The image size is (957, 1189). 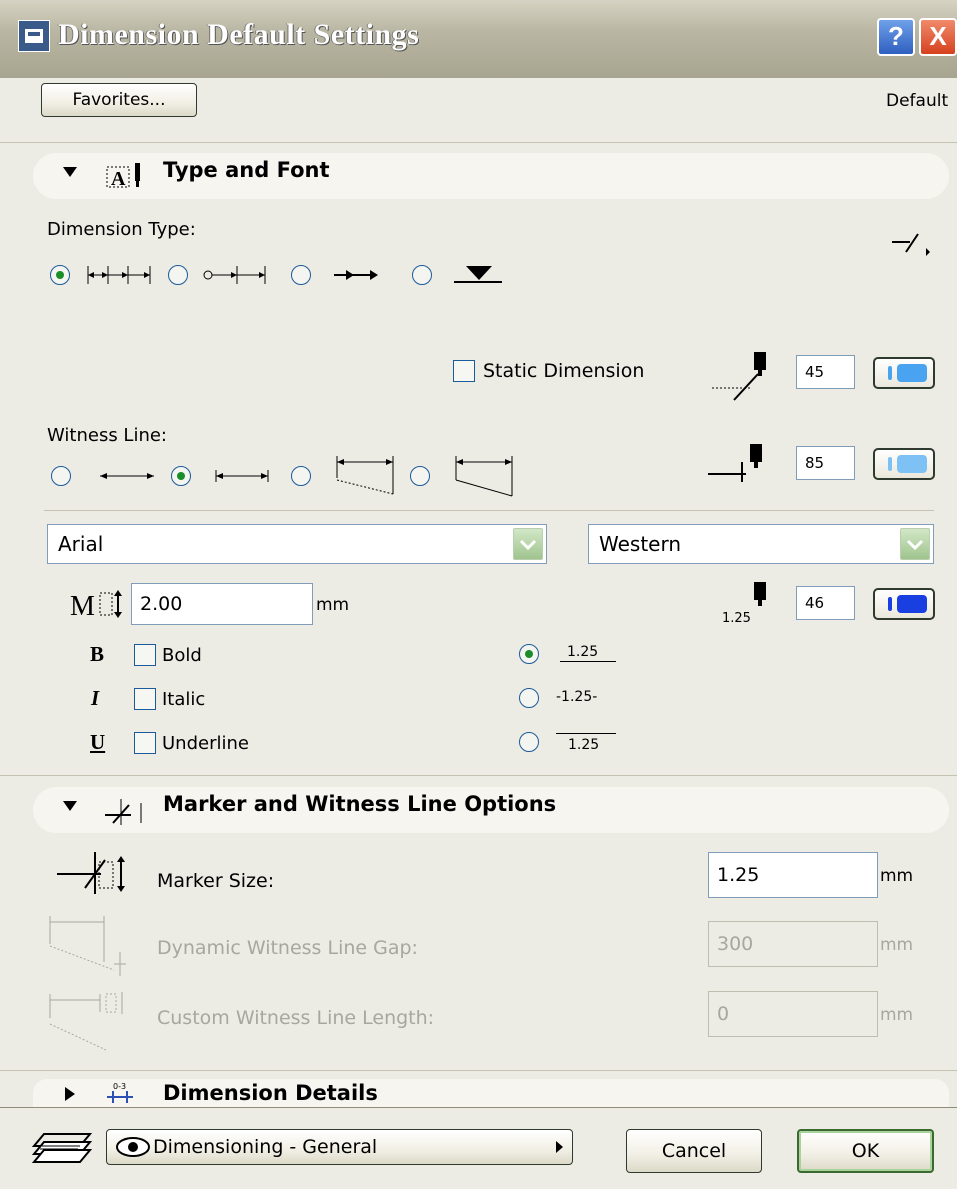 What do you see at coordinates (97, 654) in the screenshot?
I see `bold-icon: B` at bounding box center [97, 654].